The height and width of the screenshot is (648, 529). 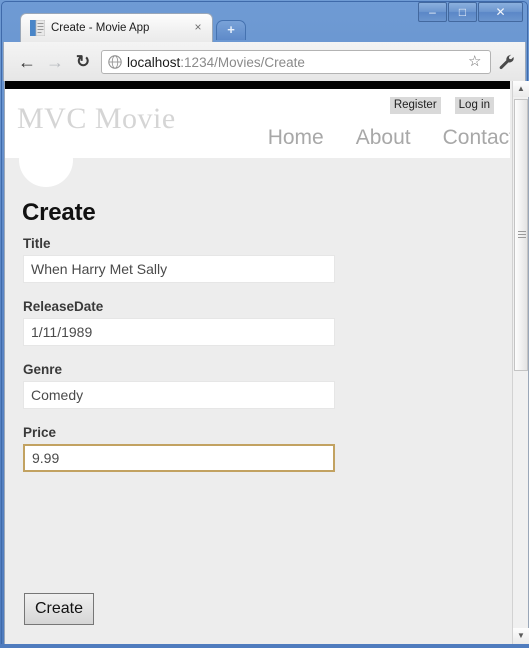 I want to click on site-logo: MVC Movie, so click(x=96, y=119).